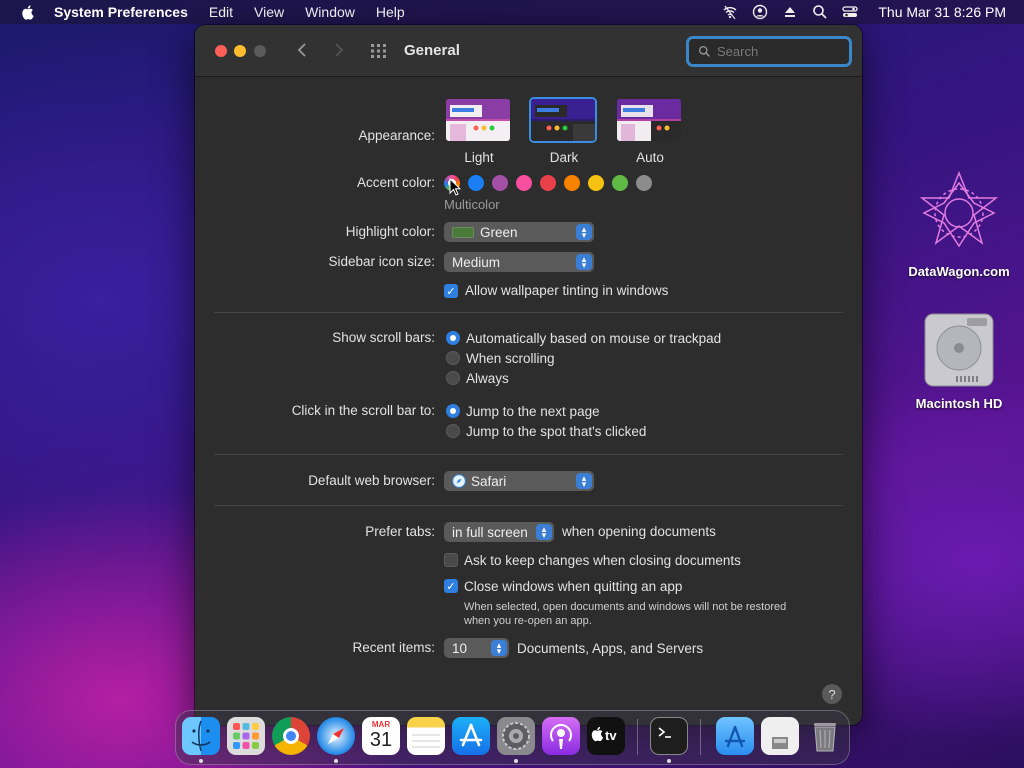 The height and width of the screenshot is (768, 1024). What do you see at coordinates (499, 232) in the screenshot?
I see `highlight-color-value: Green` at bounding box center [499, 232].